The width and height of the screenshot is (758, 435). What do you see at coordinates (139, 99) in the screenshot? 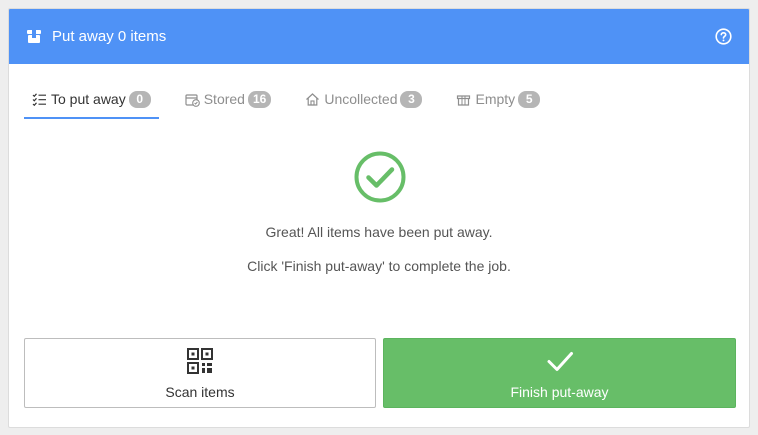
I see `tab-count-badge: 0` at bounding box center [139, 99].